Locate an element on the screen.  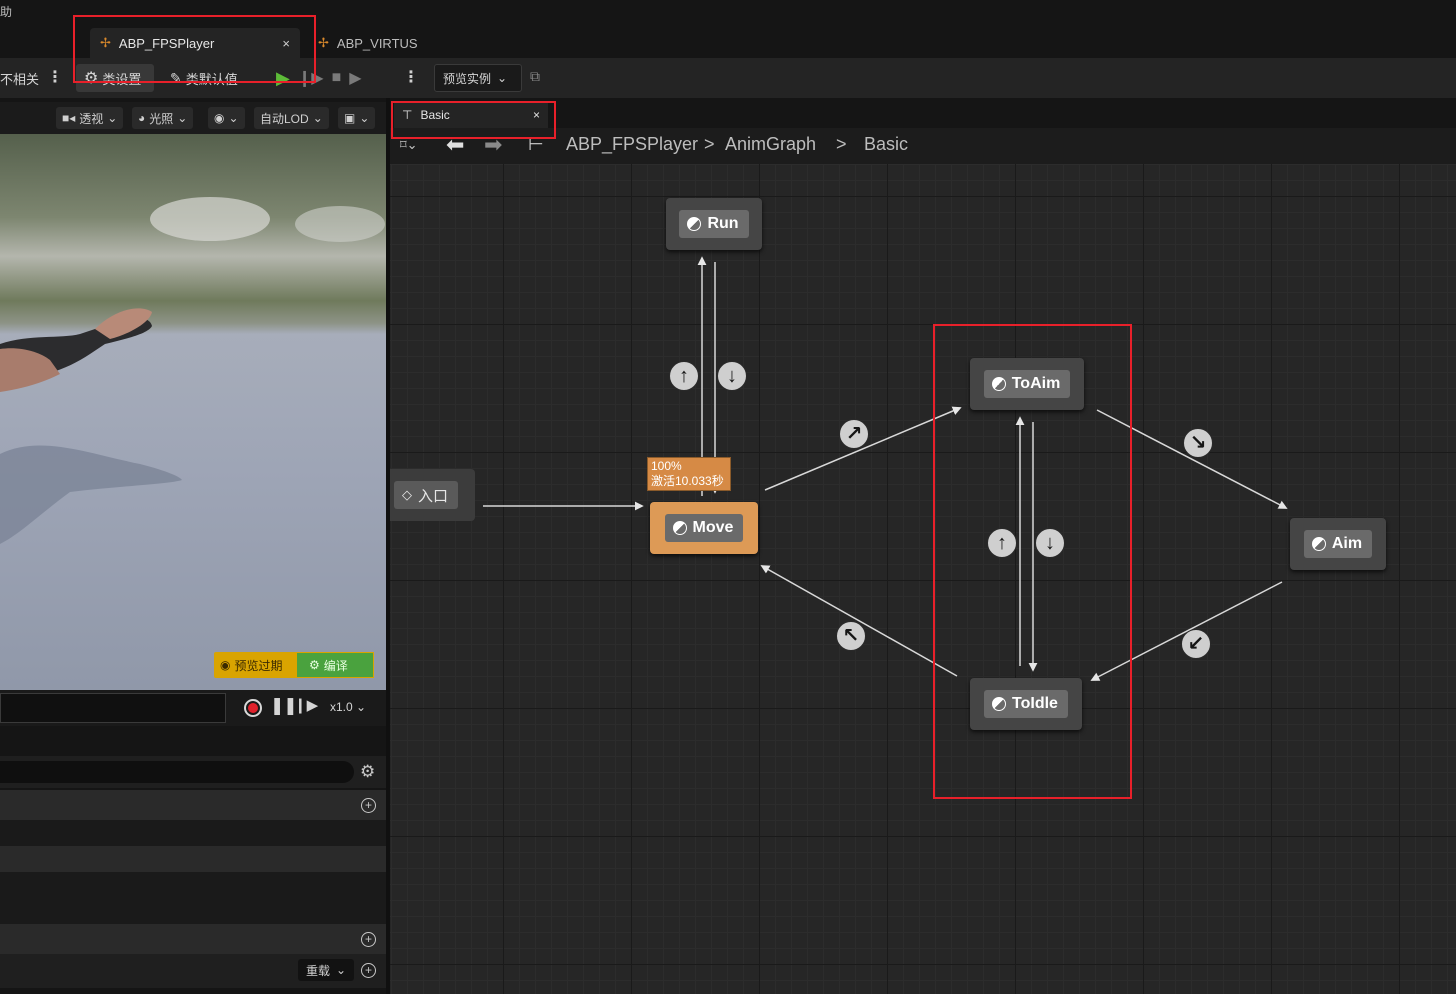
transition-rule-down-right-icon: ↘ is located at coordinates (1198, 443).